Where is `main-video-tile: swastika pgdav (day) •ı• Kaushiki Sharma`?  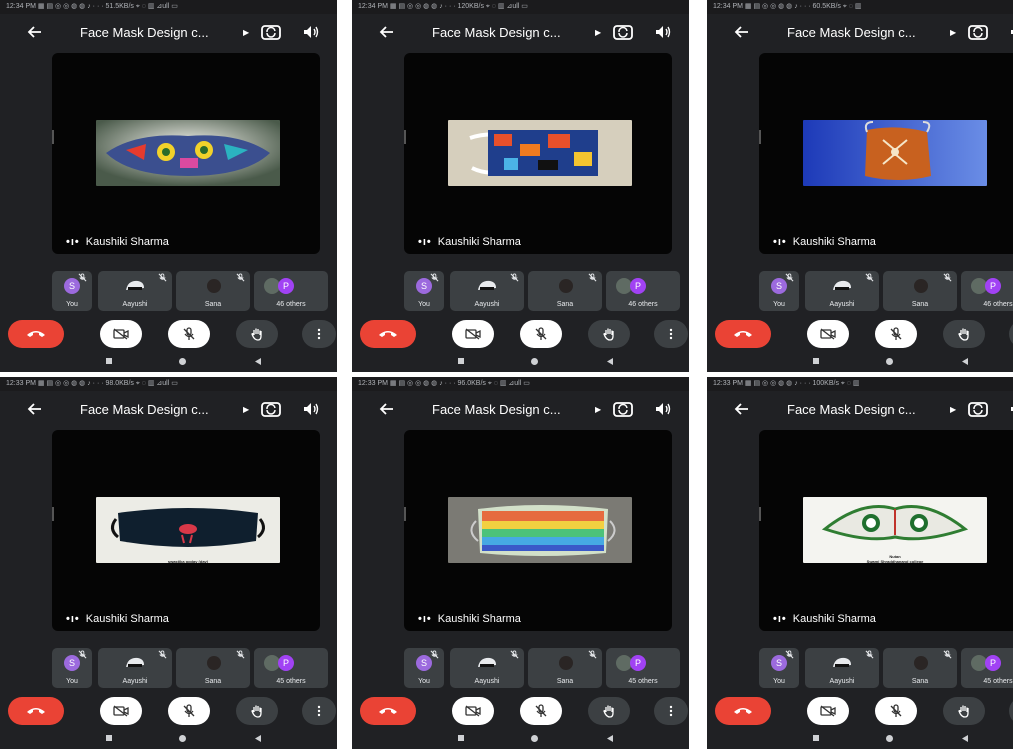 main-video-tile: swastika pgdav (day) •ı• Kaushiki Sharma is located at coordinates (186, 530).